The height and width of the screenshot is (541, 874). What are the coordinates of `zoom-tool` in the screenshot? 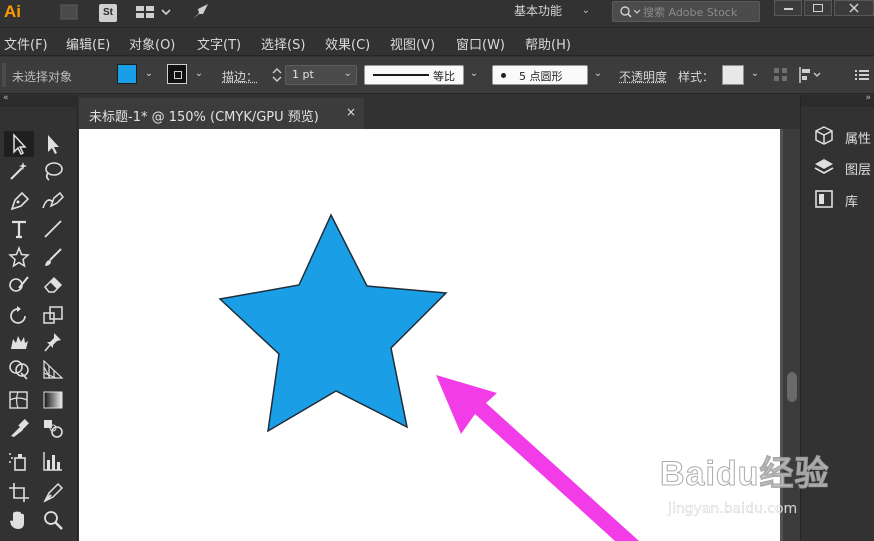 It's located at (53, 520).